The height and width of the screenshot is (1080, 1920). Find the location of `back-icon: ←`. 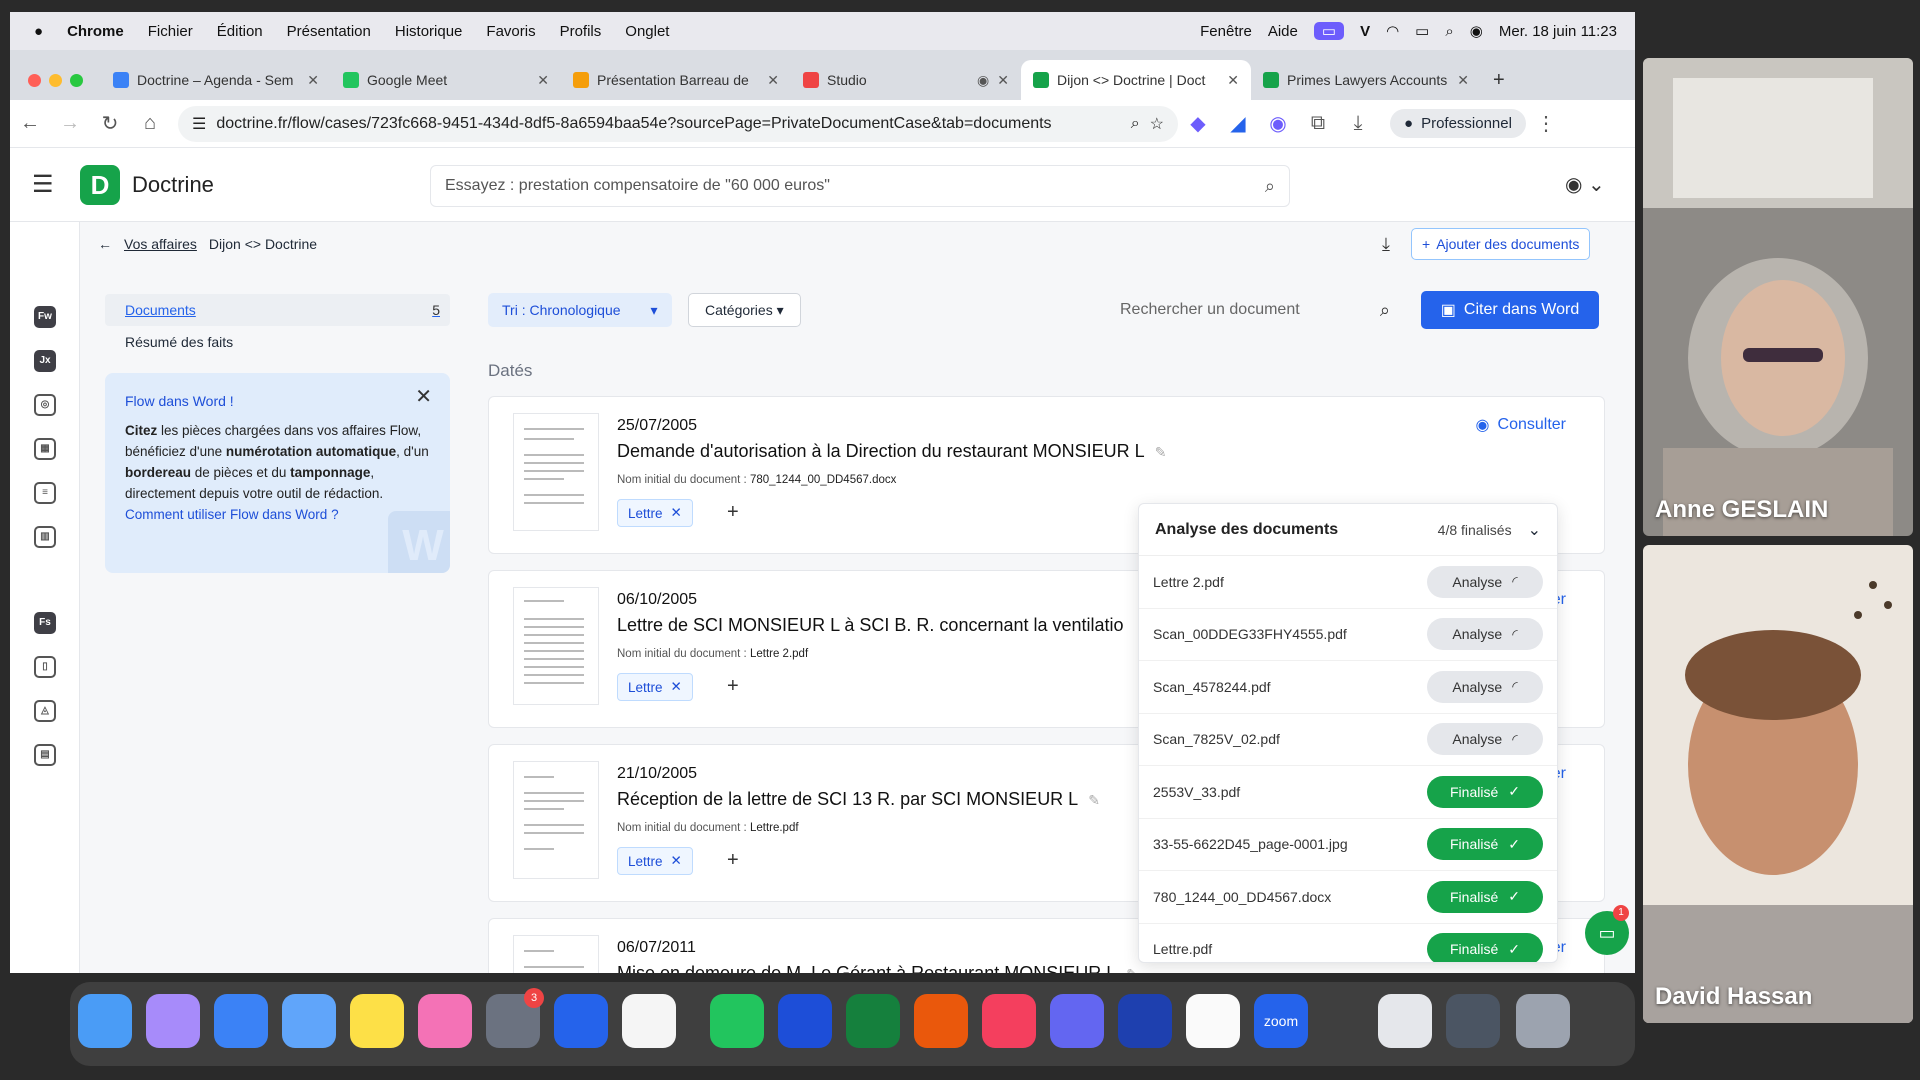

back-icon: ← is located at coordinates (30, 123).